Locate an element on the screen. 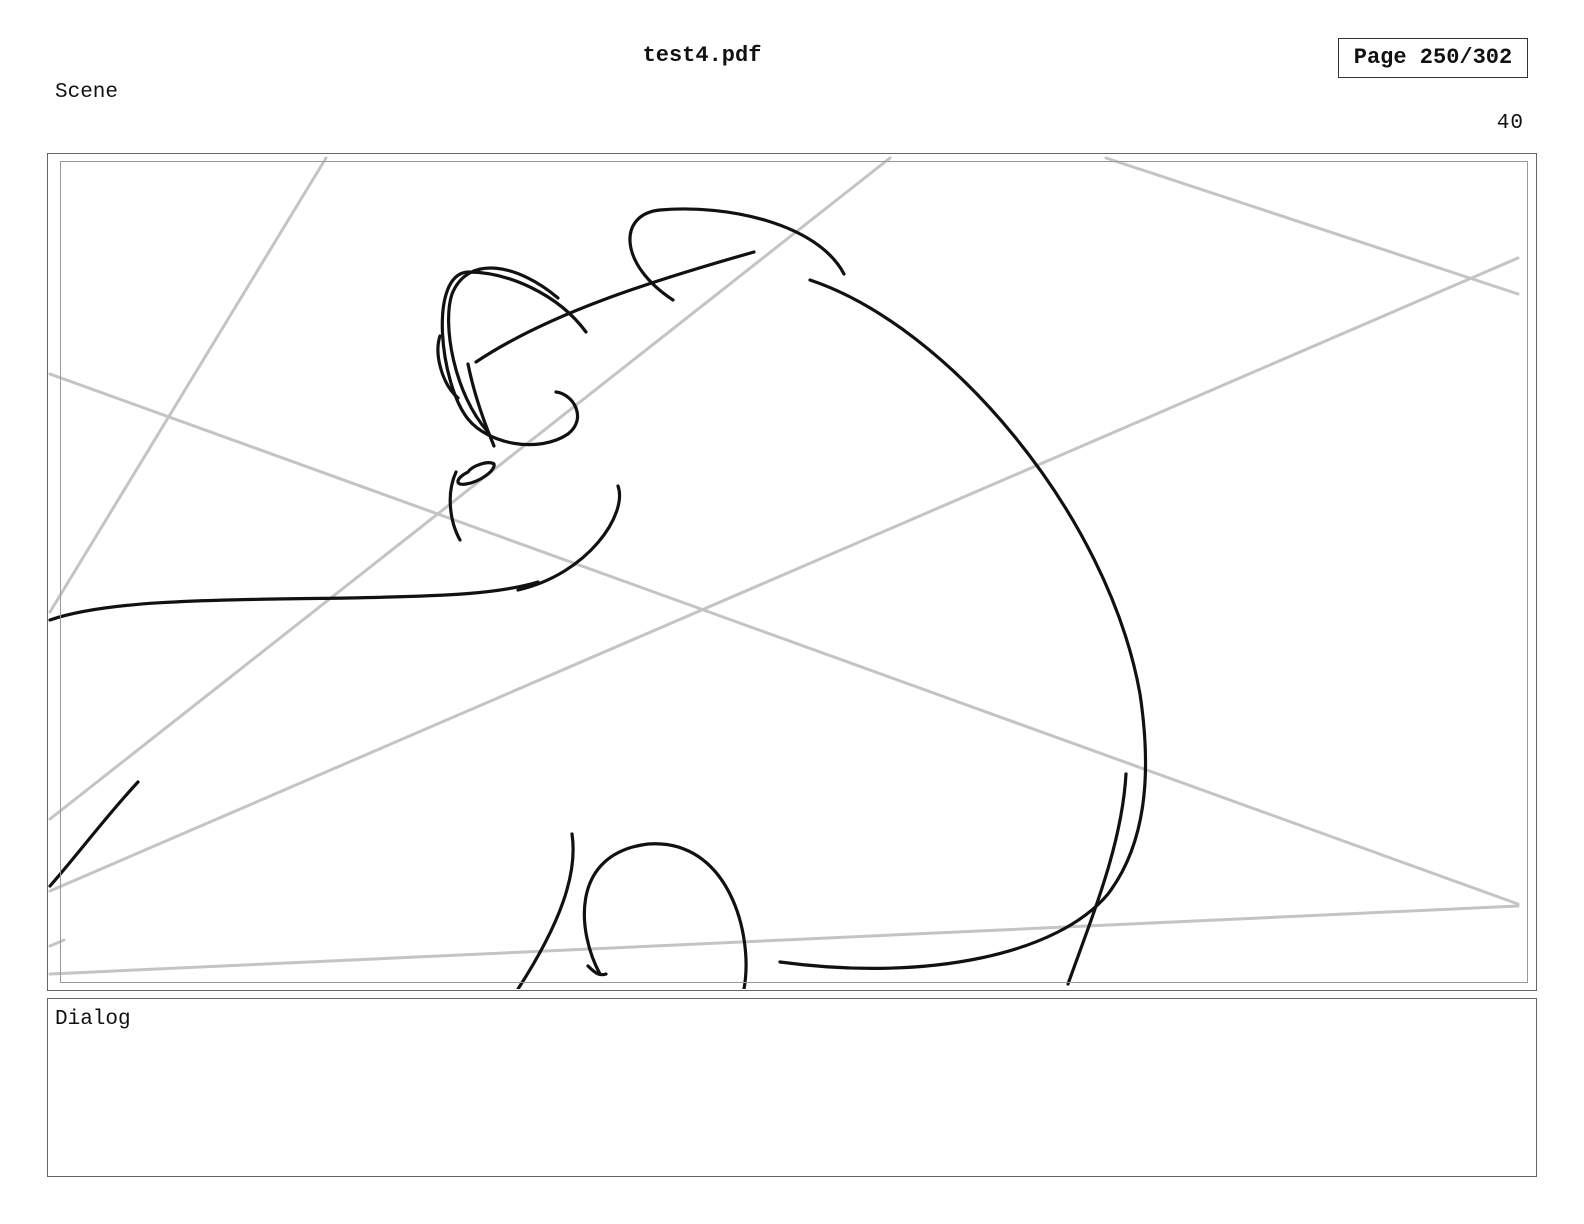 Image resolution: width=1584 pixels, height=1224 pixels. document-title: test4.pdf is located at coordinates (702, 55).